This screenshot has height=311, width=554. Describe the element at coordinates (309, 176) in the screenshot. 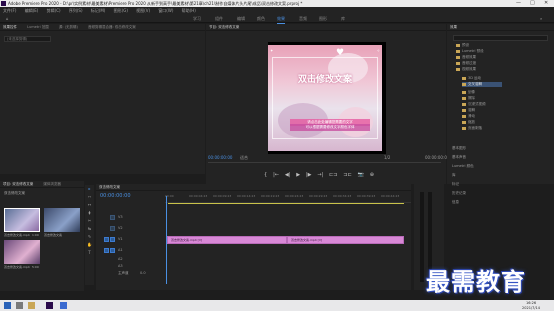

I see `step-forward-button: |▶` at that location.